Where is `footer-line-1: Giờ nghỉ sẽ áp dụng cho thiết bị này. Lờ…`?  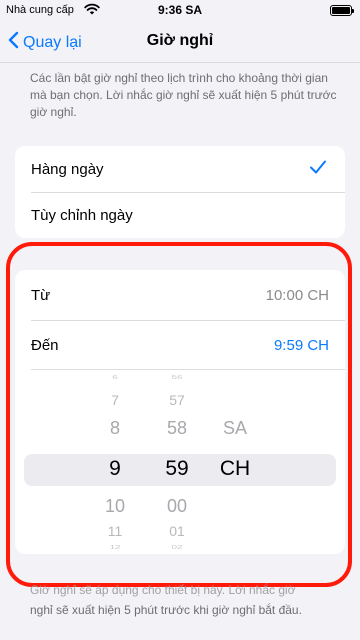
footer-line-1: Giờ nghỉ sẽ áp dụng cho thiết bị này. Lờ… is located at coordinates (163, 590).